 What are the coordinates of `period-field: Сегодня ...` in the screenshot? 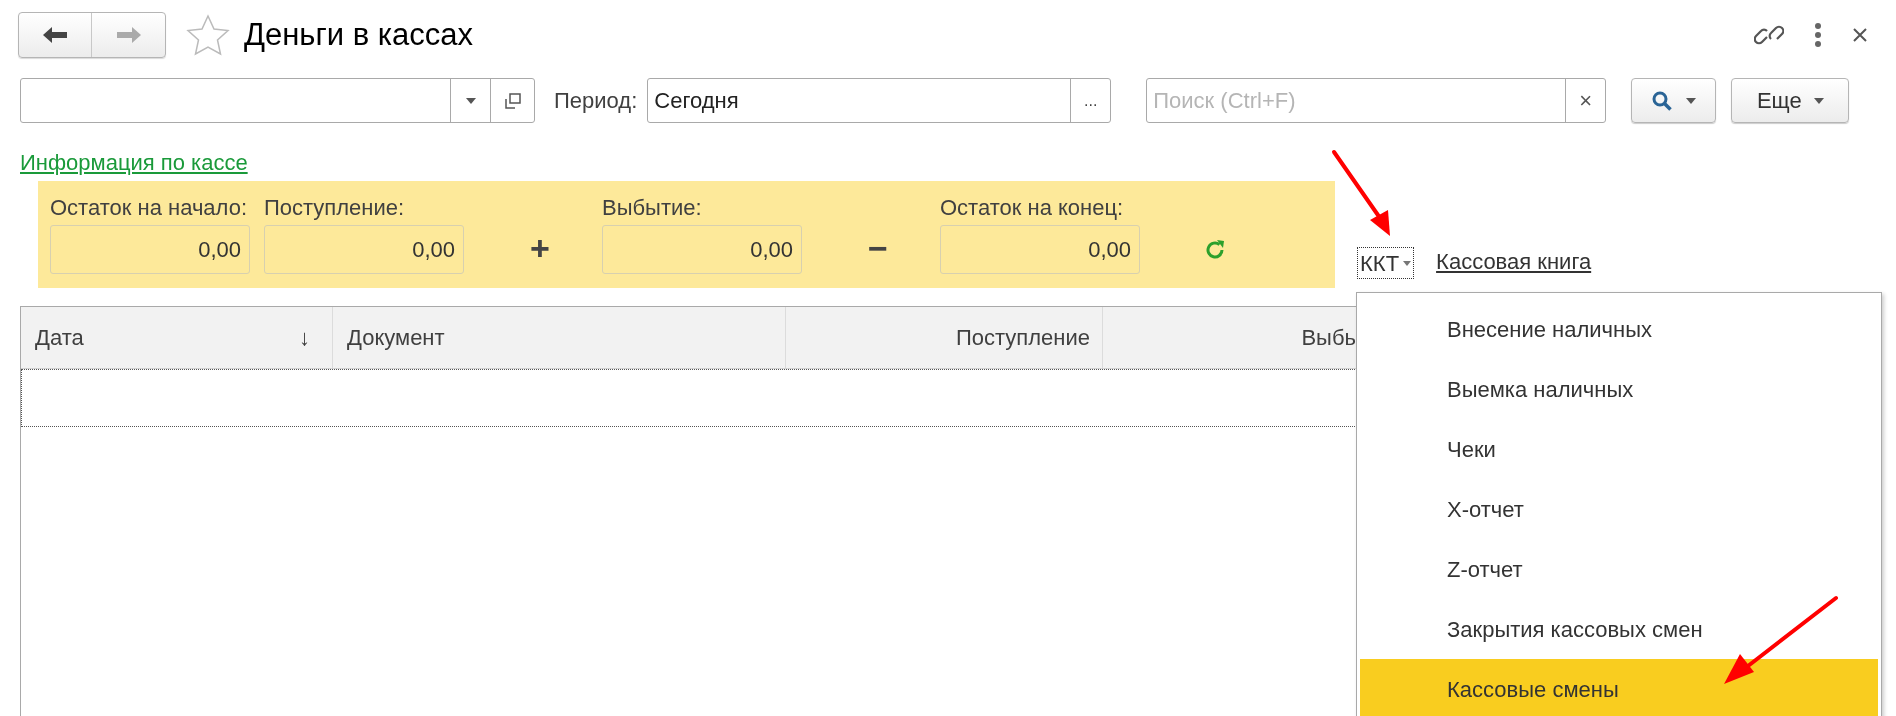 It's located at (879, 100).